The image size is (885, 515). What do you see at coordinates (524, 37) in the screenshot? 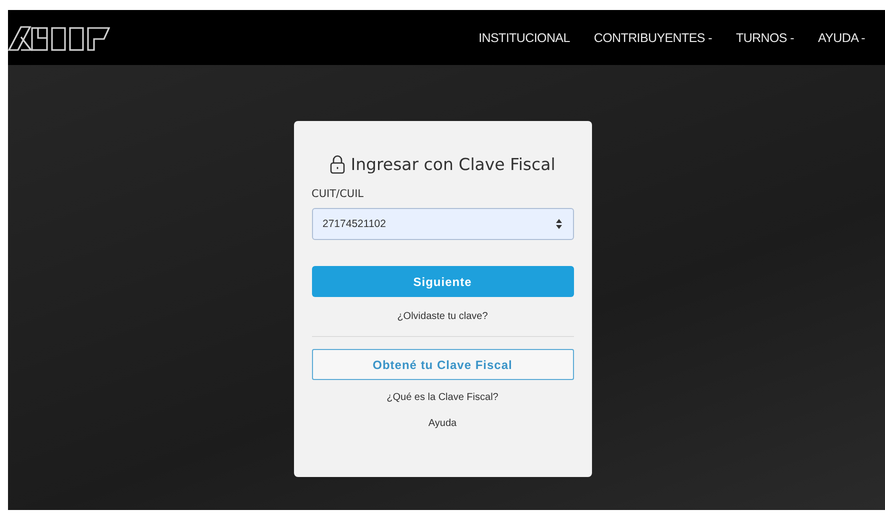
I see `nav-link: INSTITUCIONAL` at bounding box center [524, 37].